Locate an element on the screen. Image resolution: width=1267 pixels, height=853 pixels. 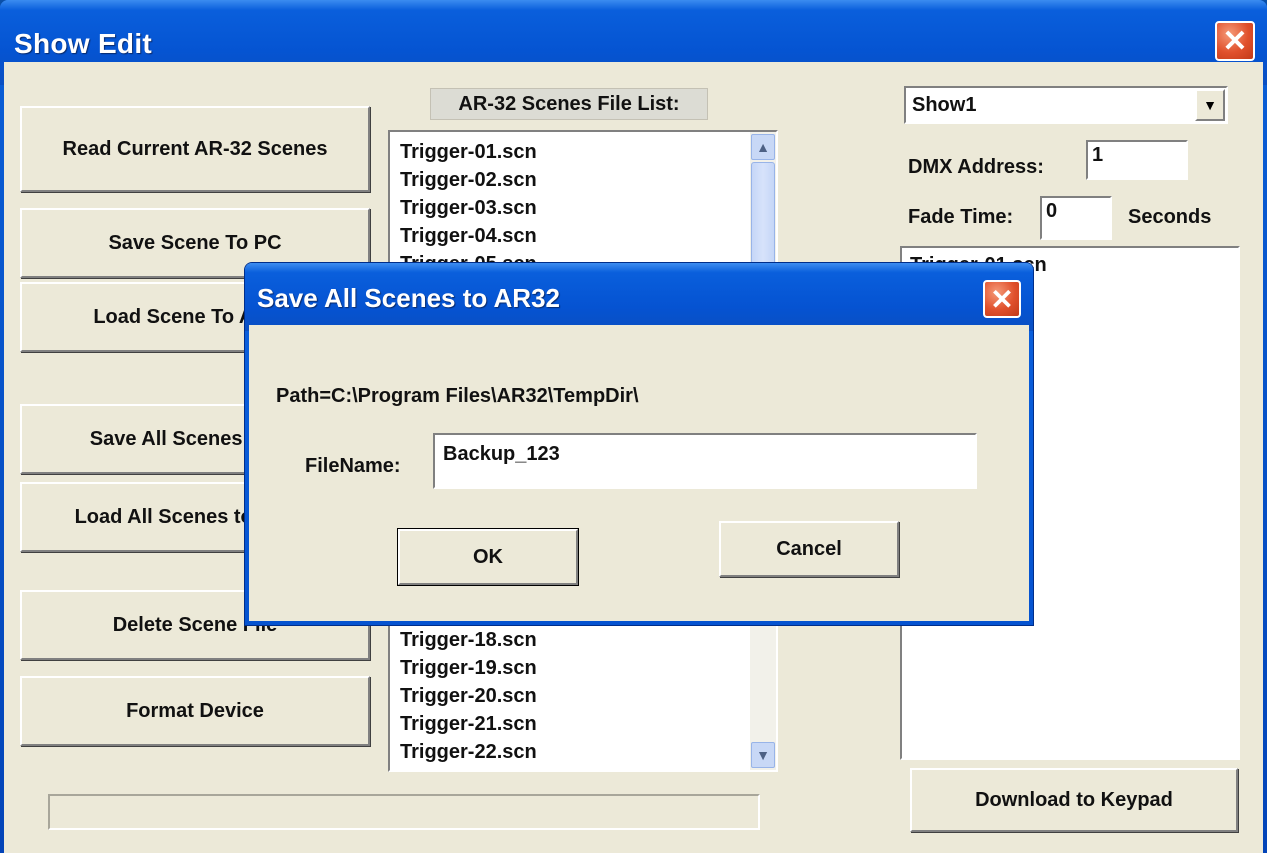
fade-time-input: 0 is located at coordinates (1076, 218).